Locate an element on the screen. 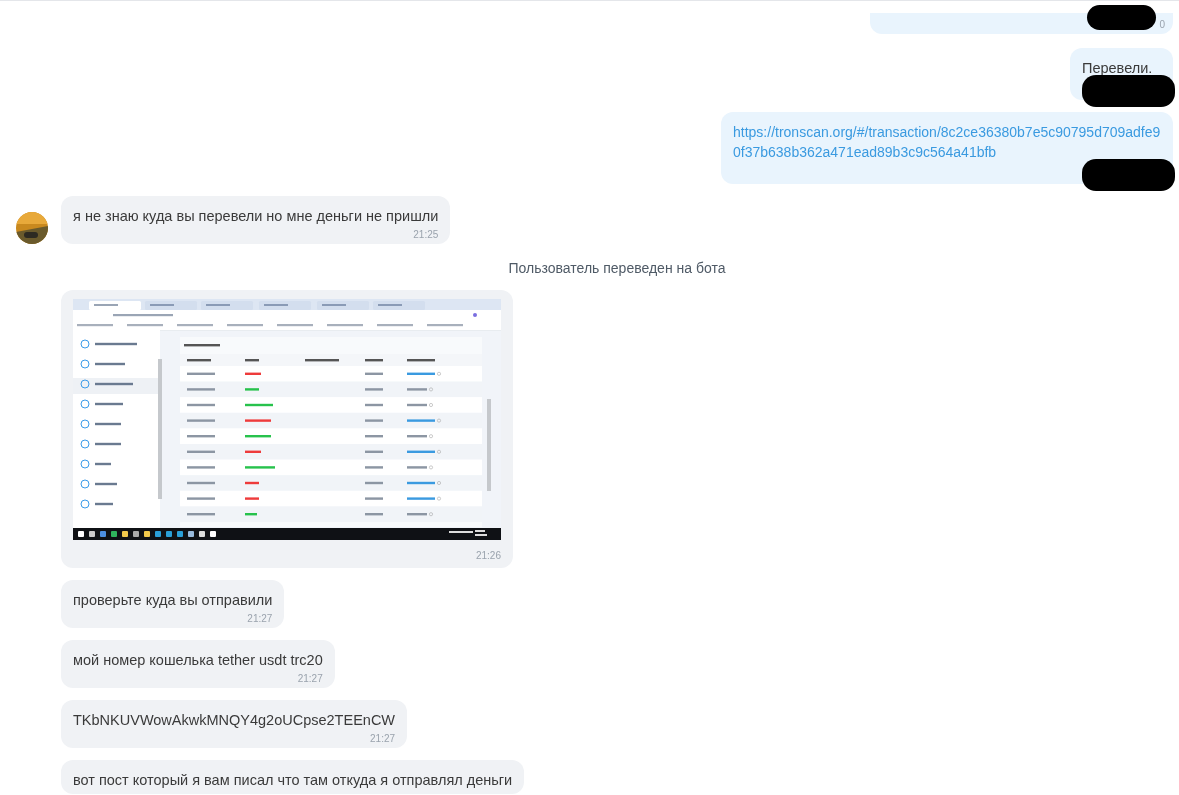  message-text: проверьте куда вы отправили is located at coordinates (173, 600).